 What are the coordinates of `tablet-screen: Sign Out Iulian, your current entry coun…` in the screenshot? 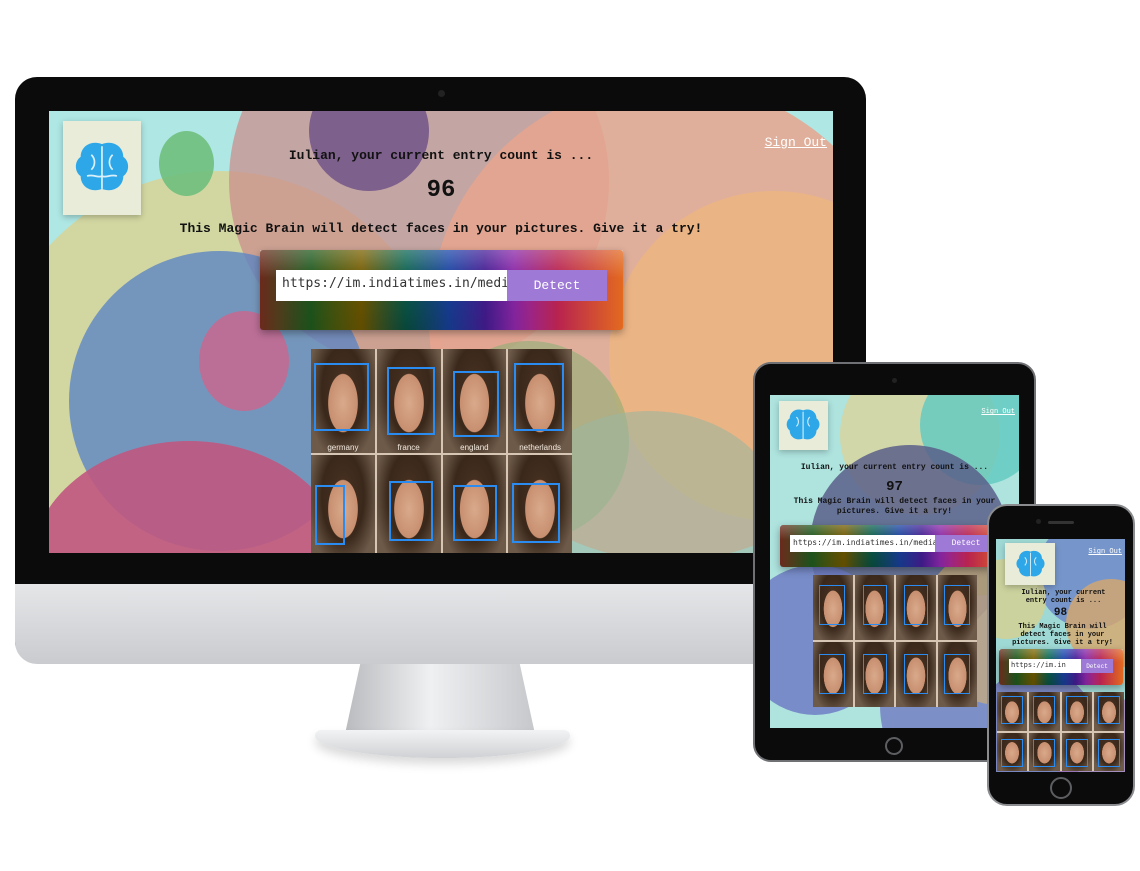 It's located at (894, 561).